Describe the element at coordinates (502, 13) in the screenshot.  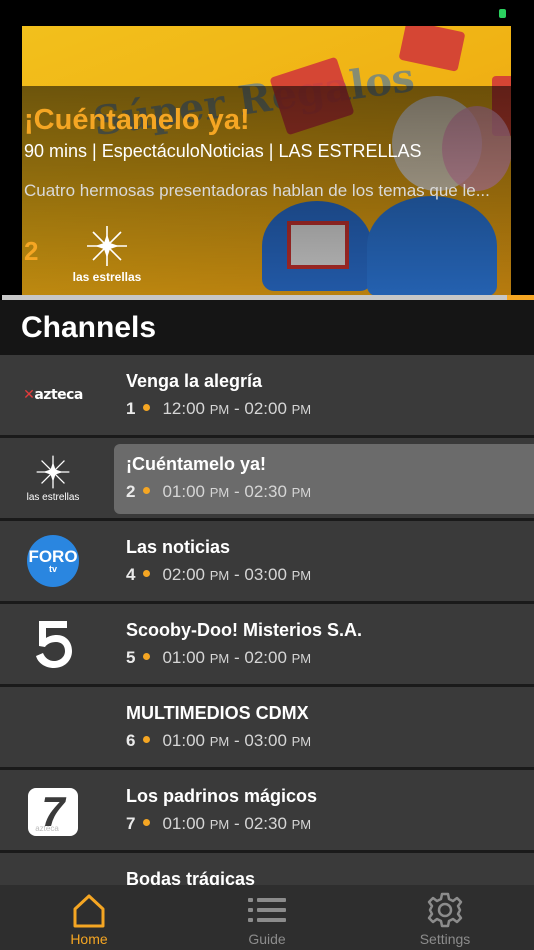
I see `status-indicator` at that location.